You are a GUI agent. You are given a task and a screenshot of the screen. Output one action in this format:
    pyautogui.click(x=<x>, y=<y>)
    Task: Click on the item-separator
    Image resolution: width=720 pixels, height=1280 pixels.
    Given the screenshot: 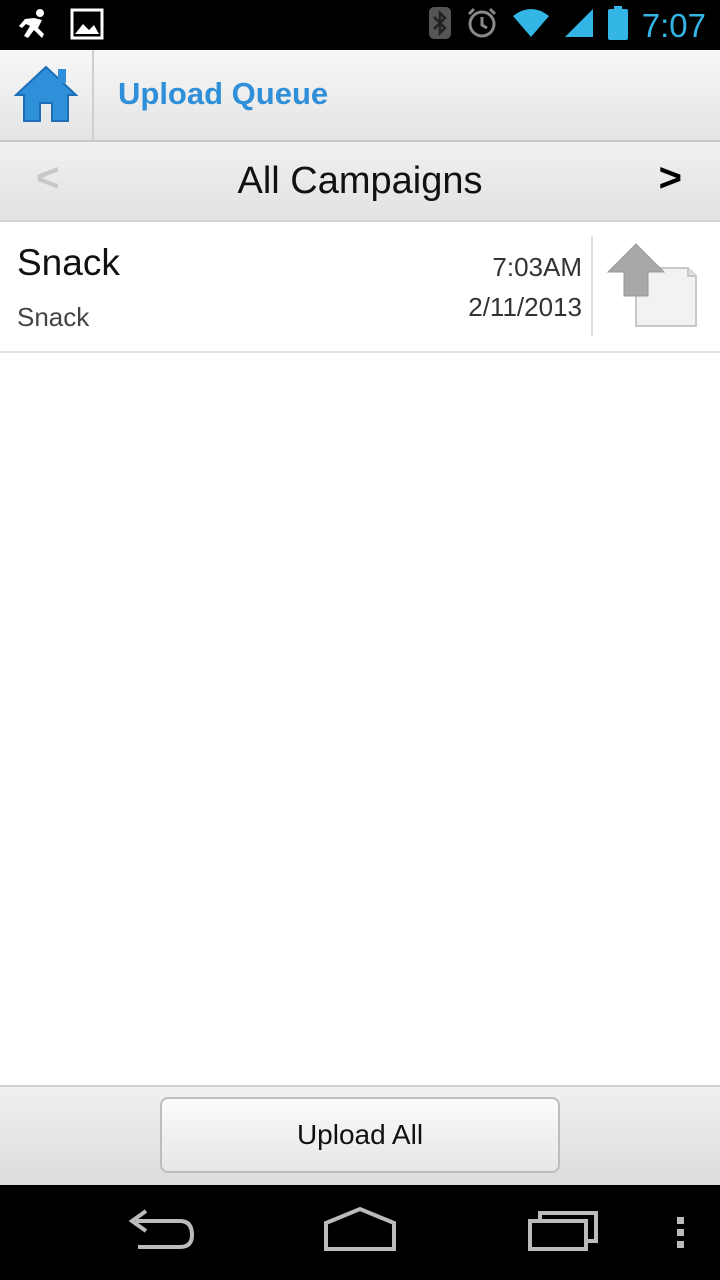 What is the action you would take?
    pyautogui.click(x=592, y=286)
    